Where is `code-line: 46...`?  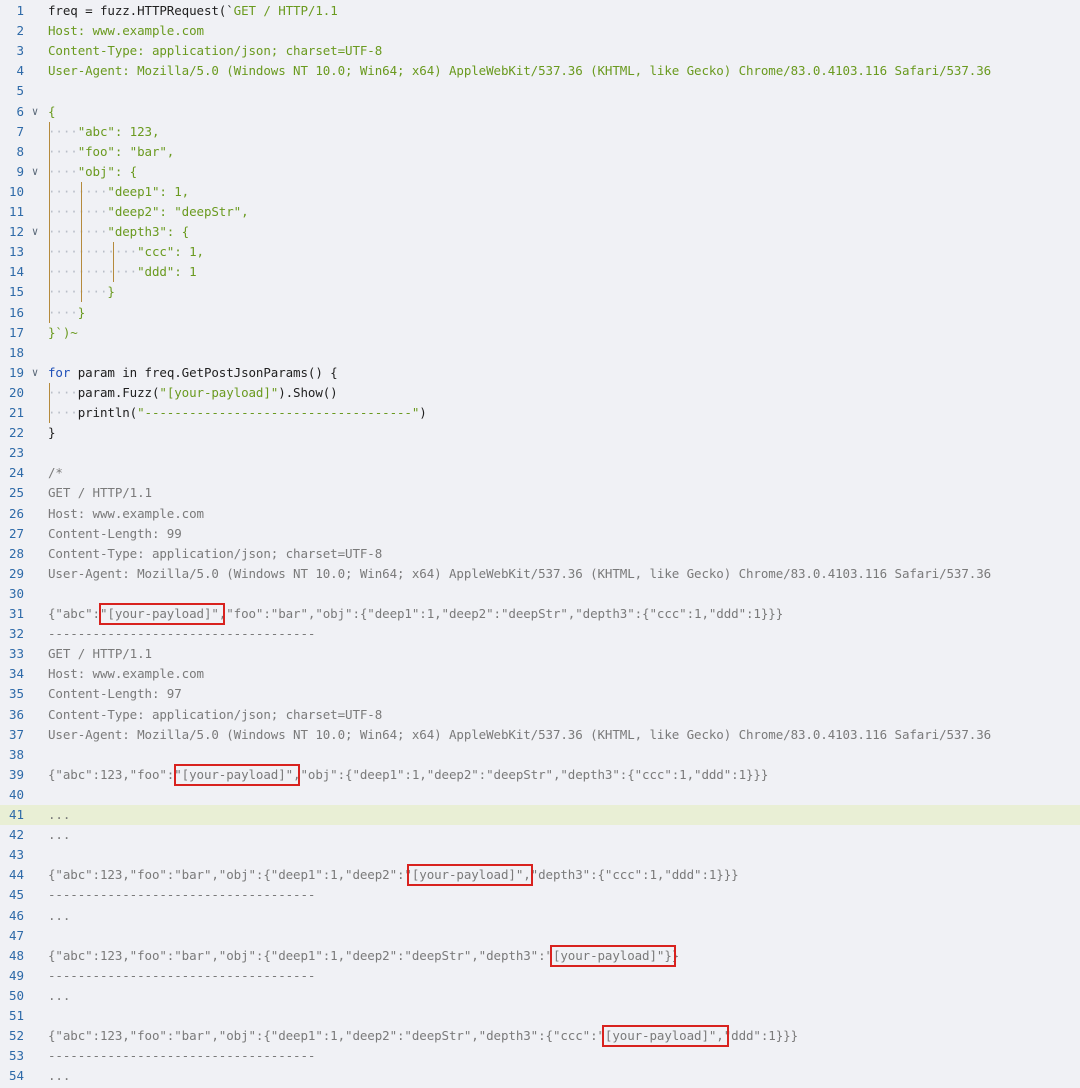 code-line: 46... is located at coordinates (540, 916).